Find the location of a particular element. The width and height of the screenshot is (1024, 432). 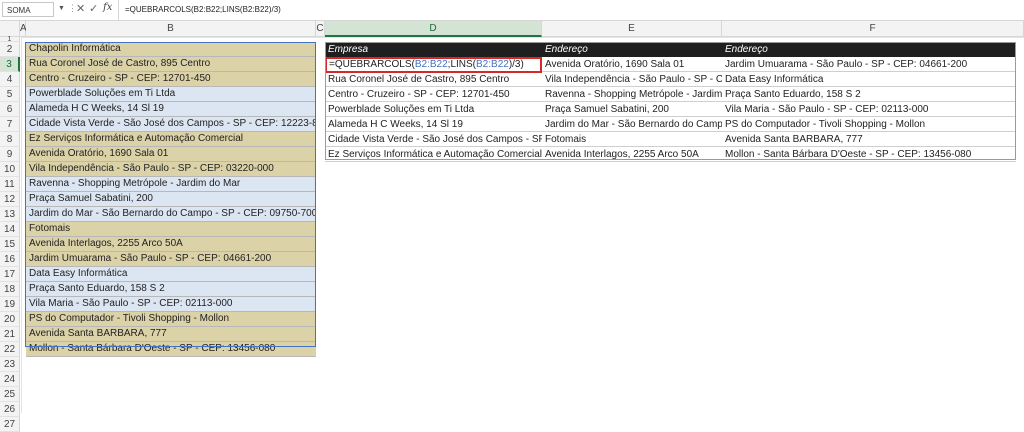

table-cell-col_e: Praça Samuel Sabatini, 200 is located at coordinates (632, 109).